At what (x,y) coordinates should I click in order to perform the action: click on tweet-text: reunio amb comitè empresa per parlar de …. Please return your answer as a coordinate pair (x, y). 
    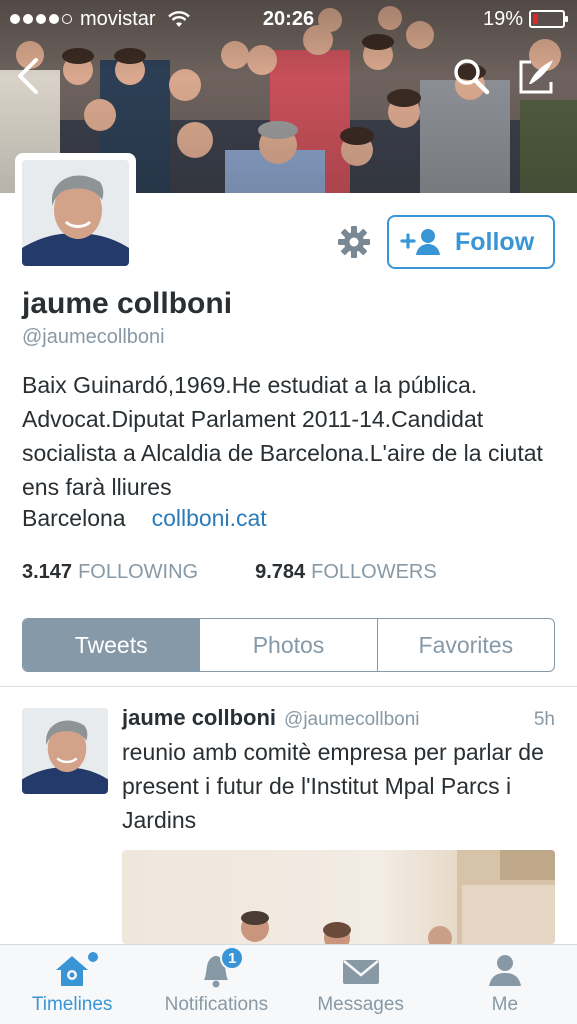
    Looking at the image, I should click on (339, 786).